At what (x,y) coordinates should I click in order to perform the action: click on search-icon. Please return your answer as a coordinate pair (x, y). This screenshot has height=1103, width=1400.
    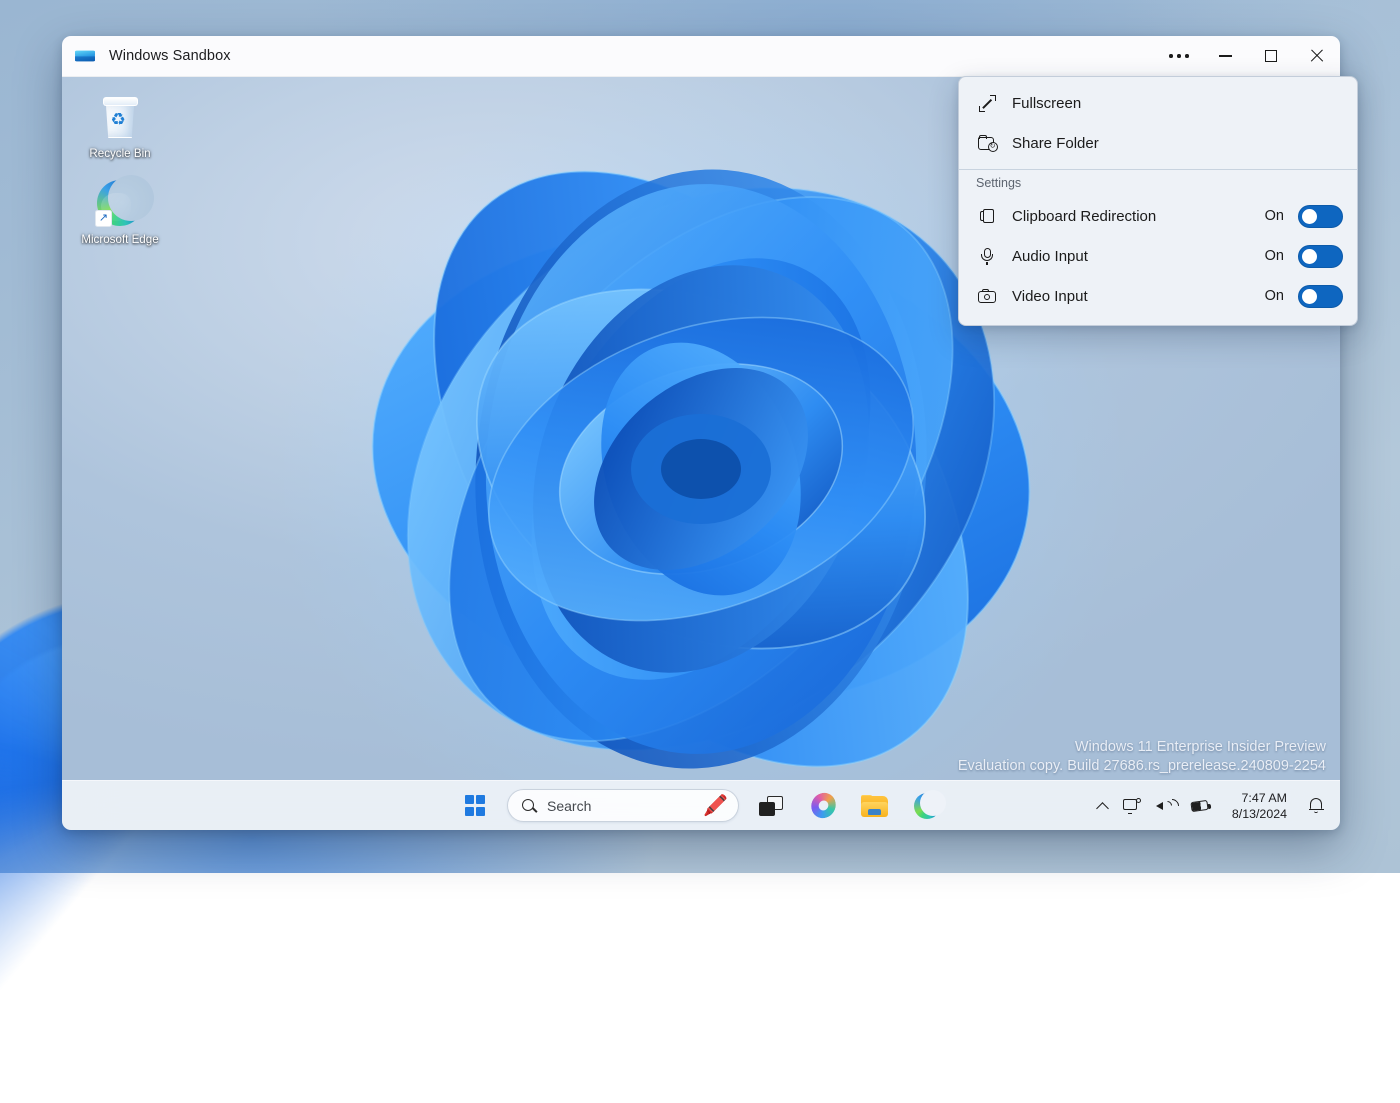
    Looking at the image, I should click on (529, 806).